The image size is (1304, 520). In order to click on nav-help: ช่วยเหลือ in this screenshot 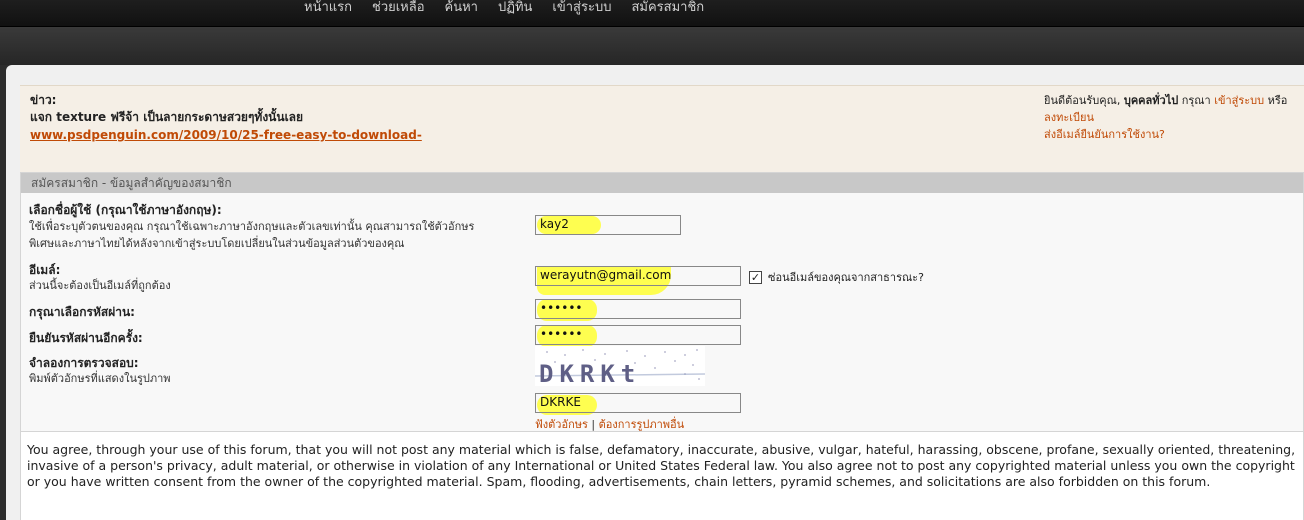, I will do `click(398, 9)`.